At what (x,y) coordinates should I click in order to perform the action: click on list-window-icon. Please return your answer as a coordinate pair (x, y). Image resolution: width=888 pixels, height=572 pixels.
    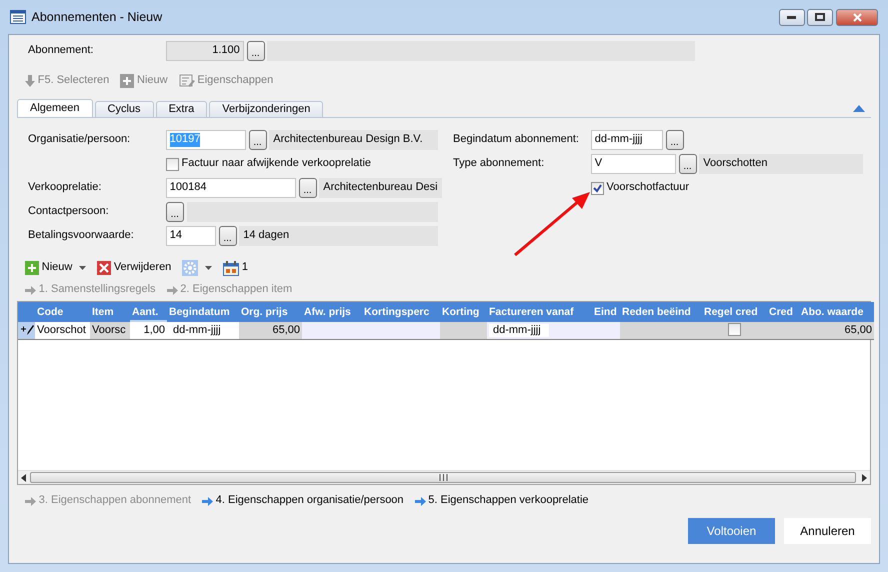
    Looking at the image, I should click on (18, 17).